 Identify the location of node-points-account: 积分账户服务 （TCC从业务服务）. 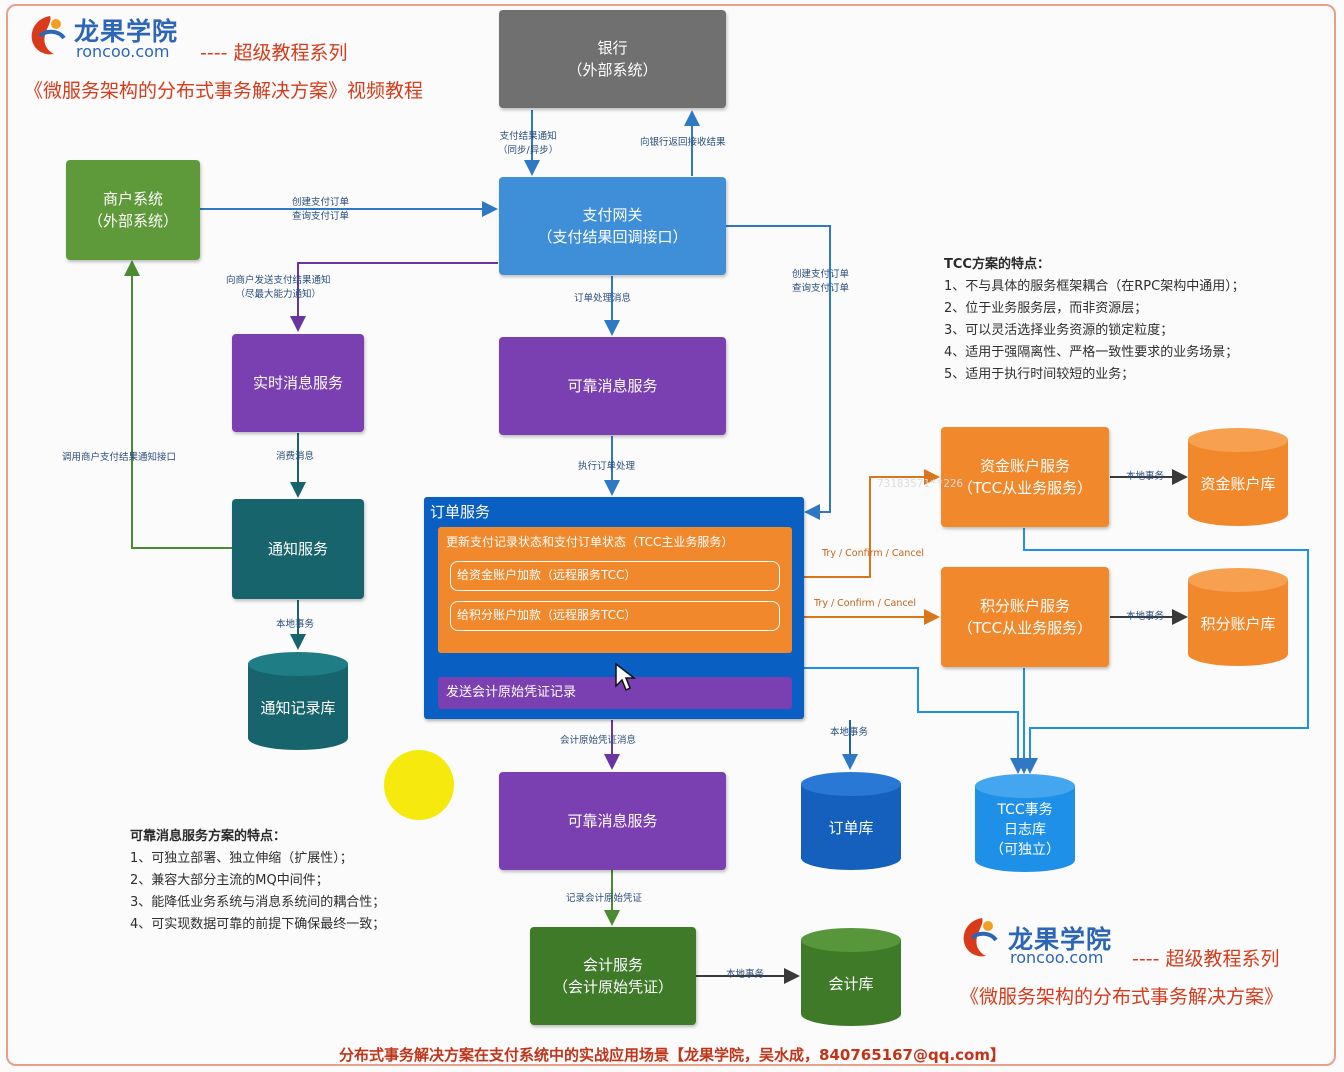
(1025, 617).